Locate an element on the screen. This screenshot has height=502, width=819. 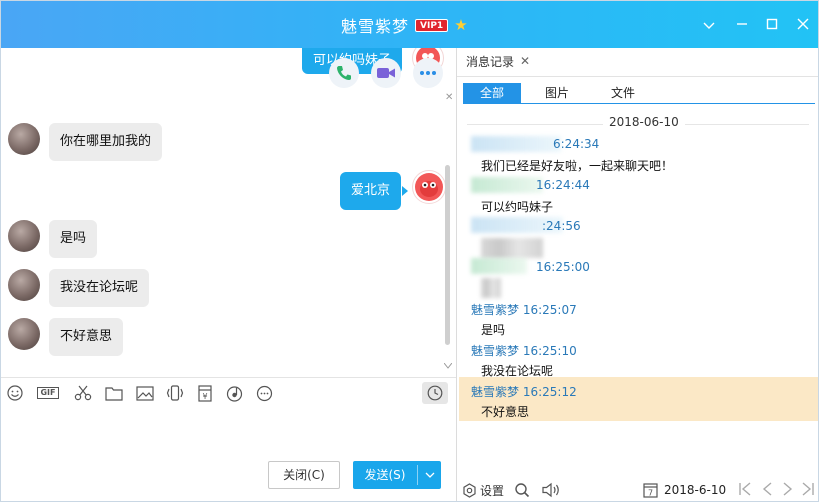
more-options-button is located at coordinates (428, 73).